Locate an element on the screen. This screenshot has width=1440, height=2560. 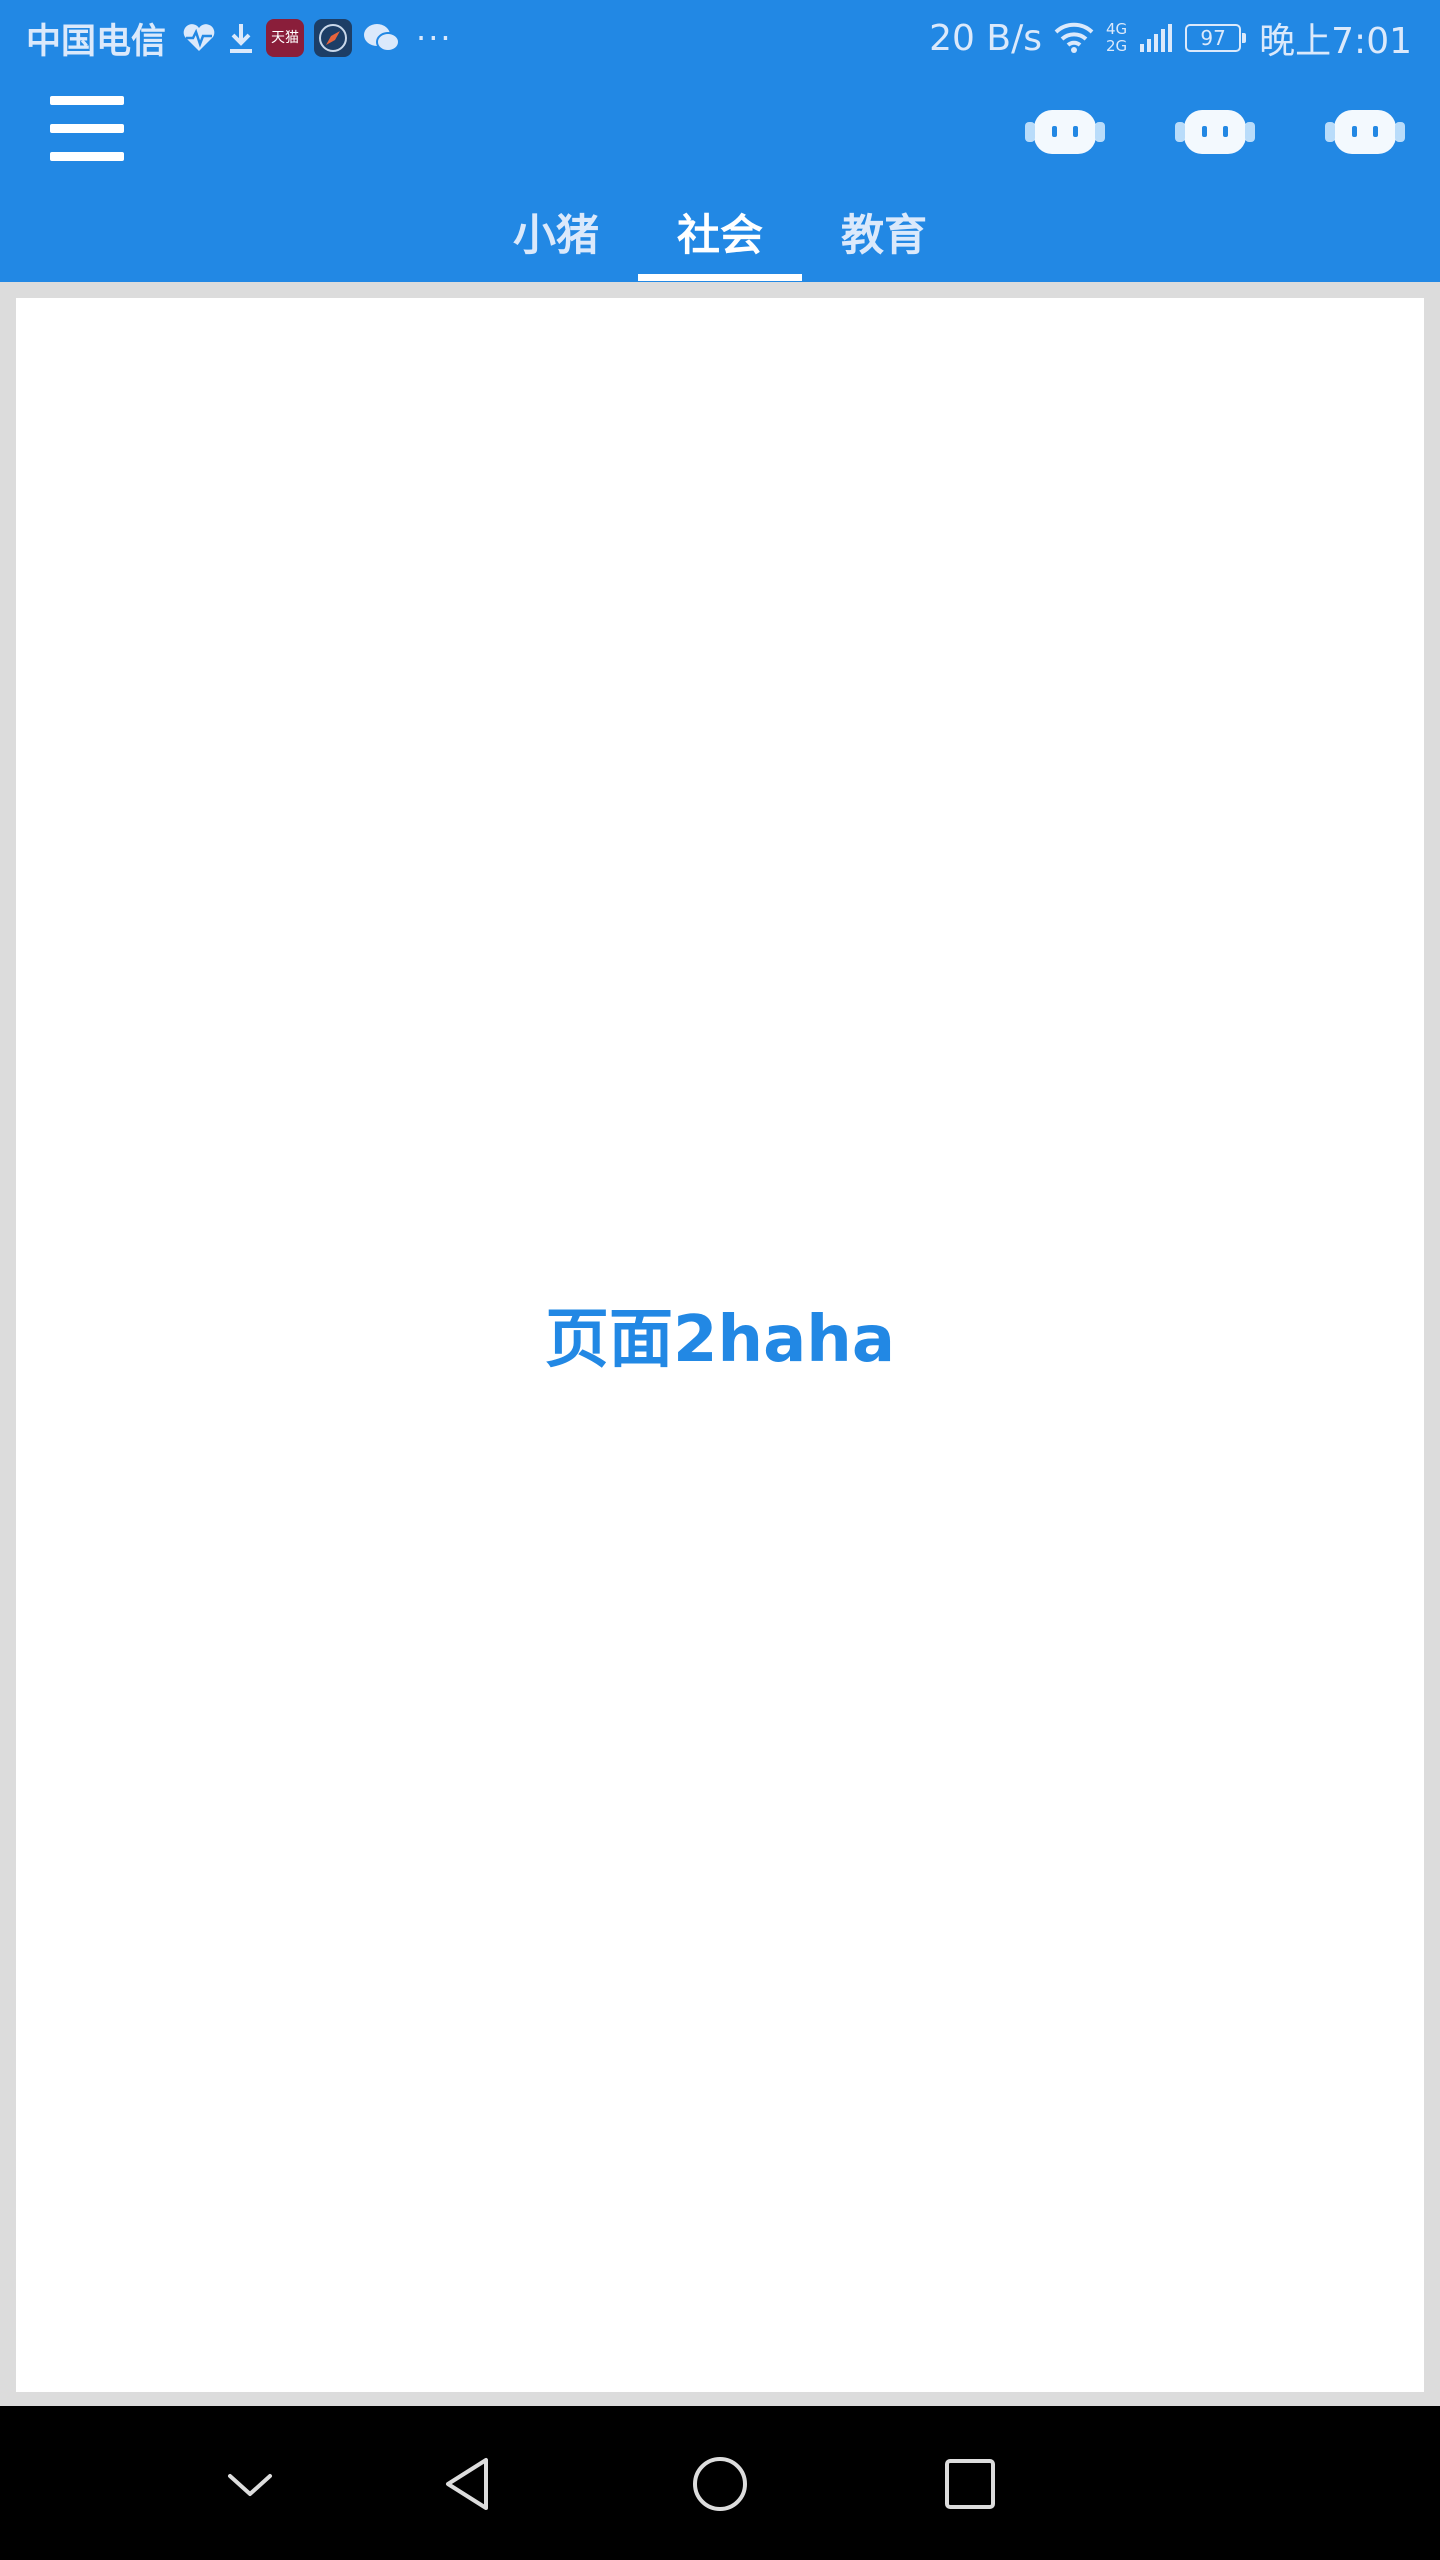
status-time: 晚上7:01 is located at coordinates (1335, 41).